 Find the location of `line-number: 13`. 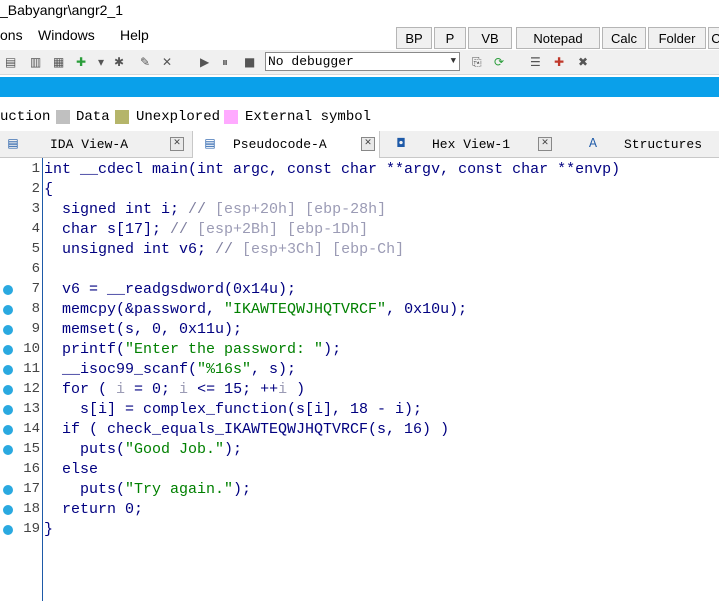

line-number: 13 is located at coordinates (31, 409).